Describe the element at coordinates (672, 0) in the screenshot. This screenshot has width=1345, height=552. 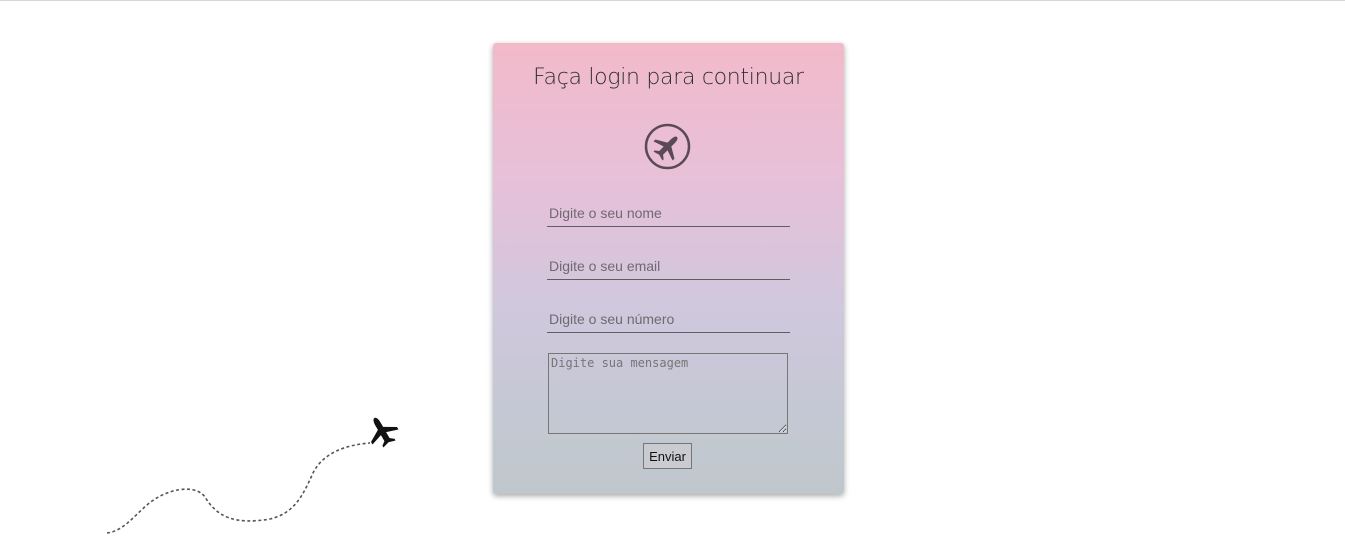
I see `top-divider` at that location.